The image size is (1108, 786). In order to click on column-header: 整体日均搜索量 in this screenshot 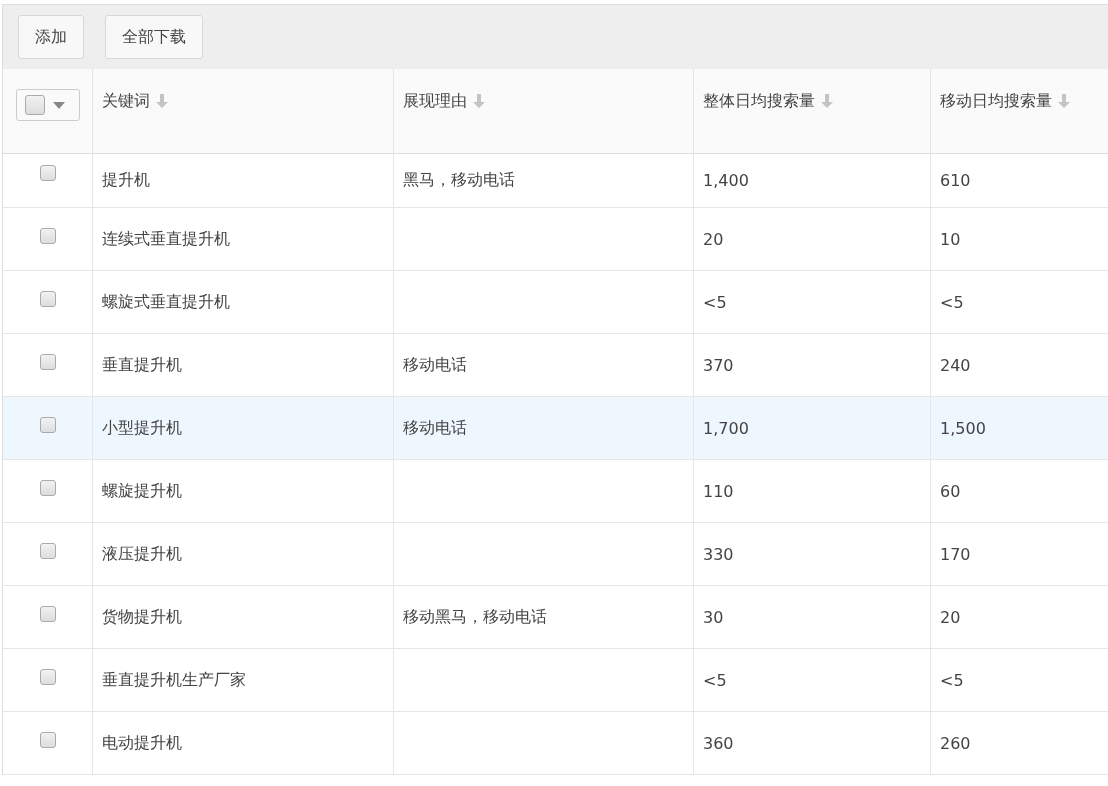, I will do `click(759, 101)`.